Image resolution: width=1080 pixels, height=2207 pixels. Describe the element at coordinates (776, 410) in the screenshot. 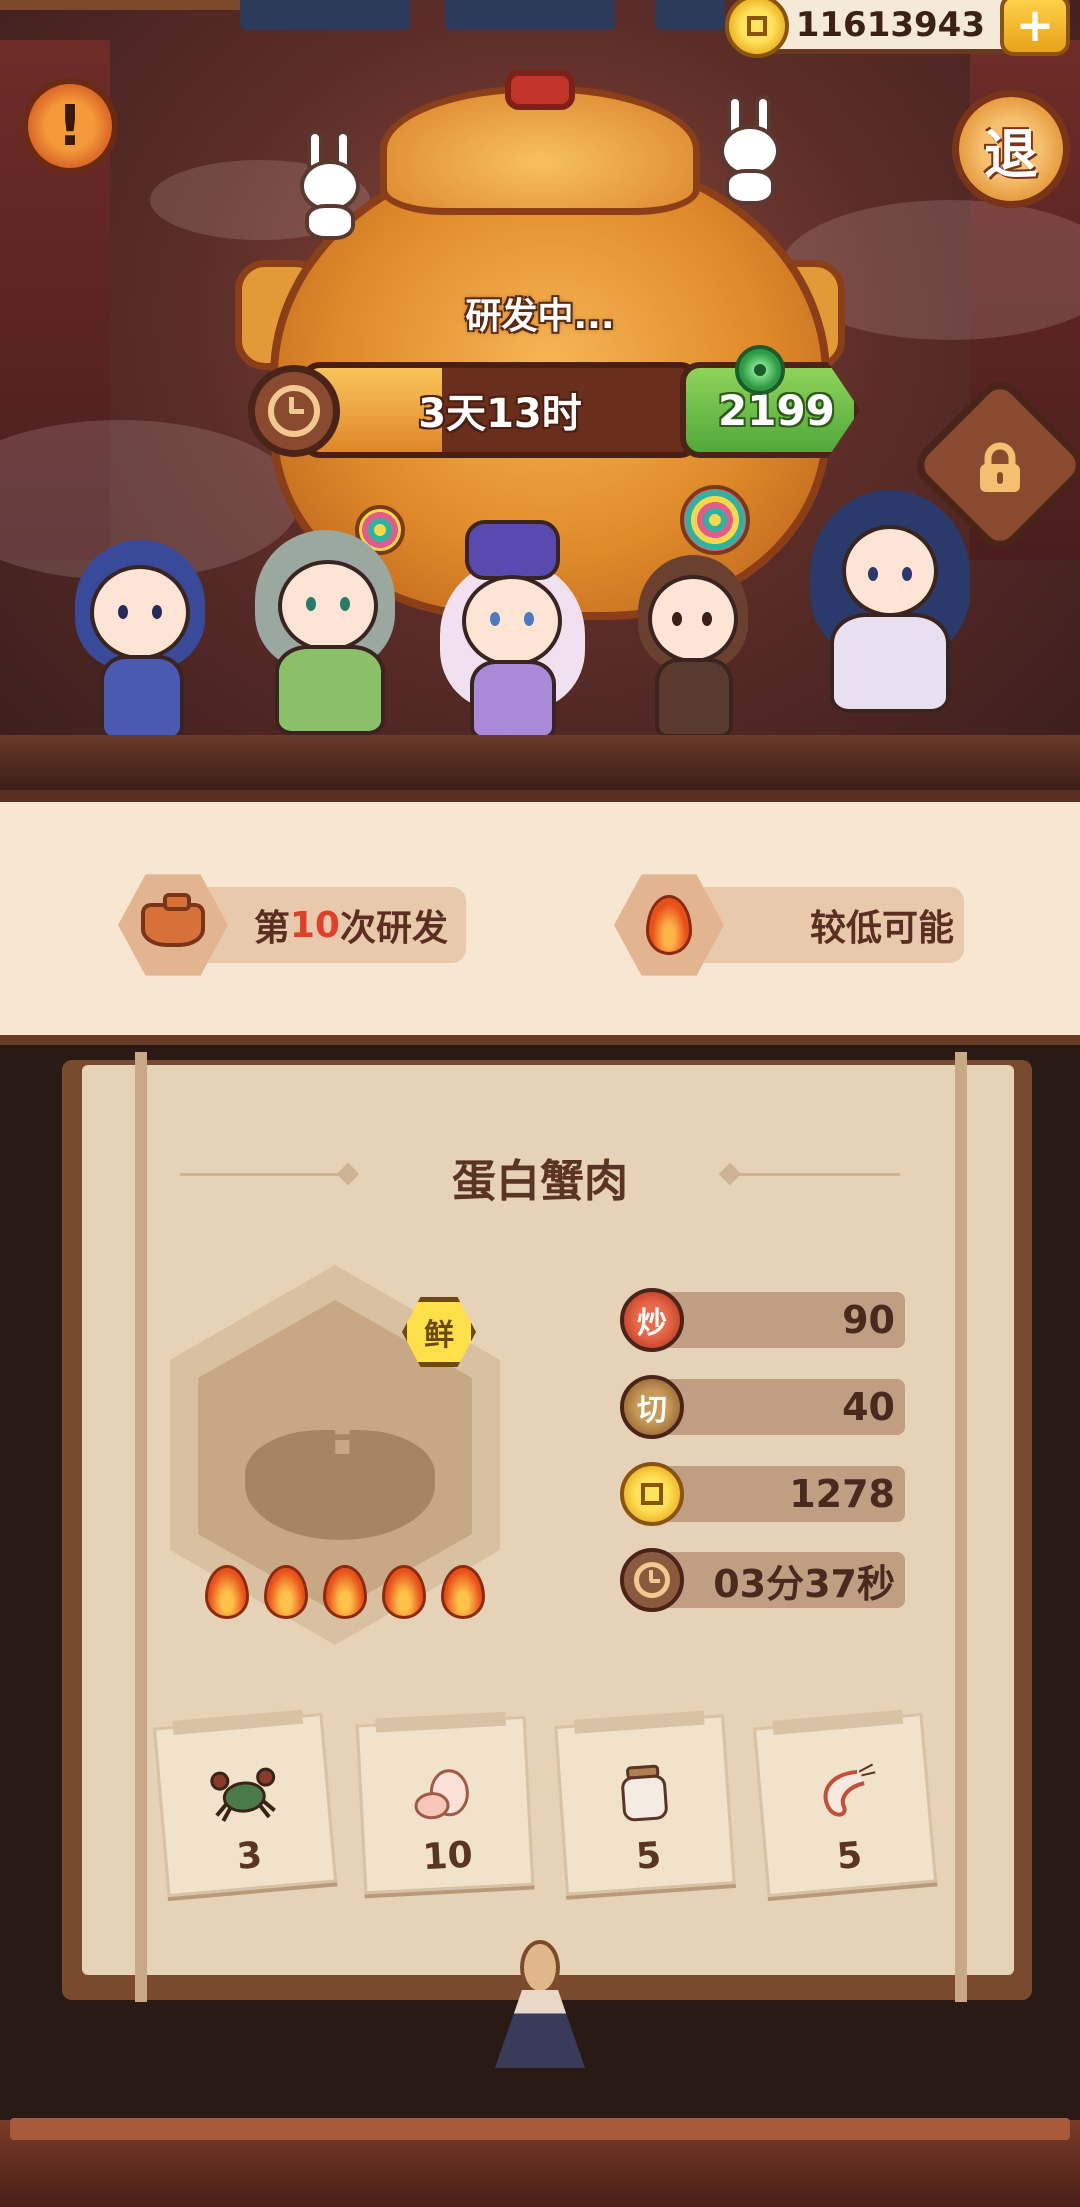

I see `speedup-cost: 2199` at that location.